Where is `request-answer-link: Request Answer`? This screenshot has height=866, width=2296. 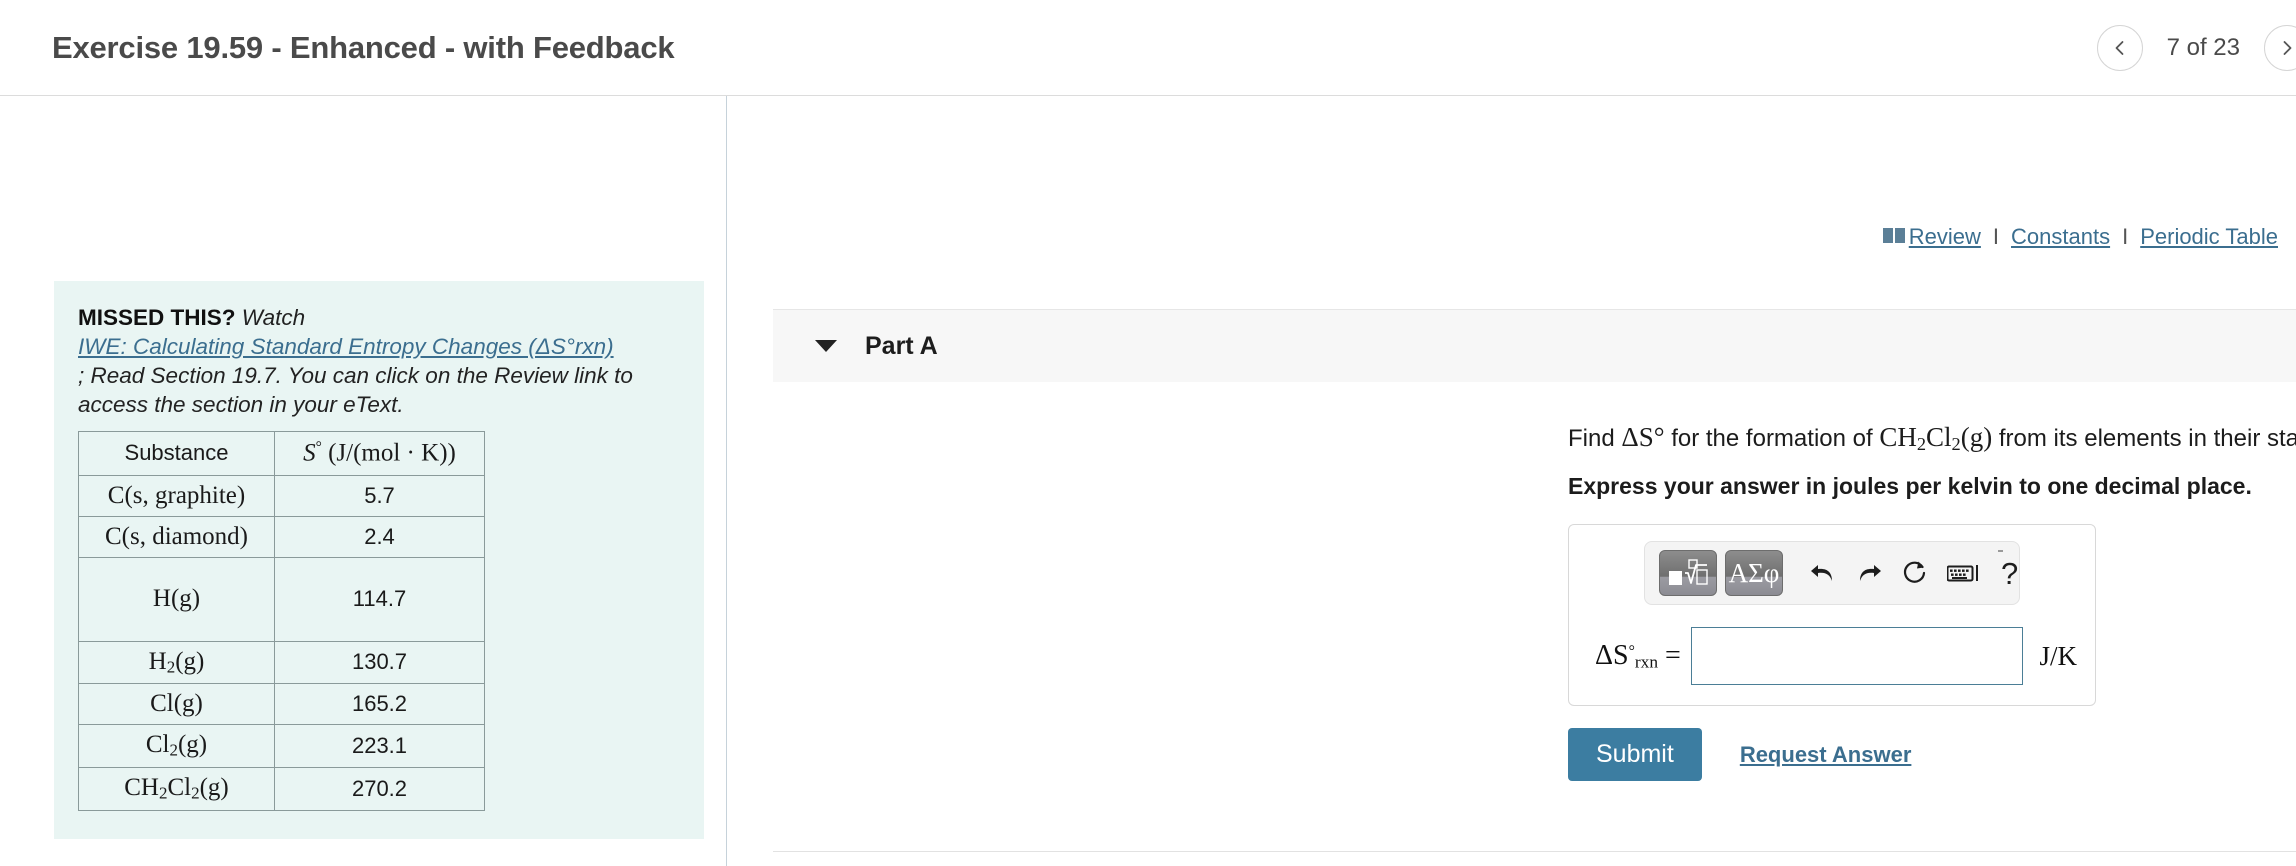
request-answer-link: Request Answer is located at coordinates (1826, 755).